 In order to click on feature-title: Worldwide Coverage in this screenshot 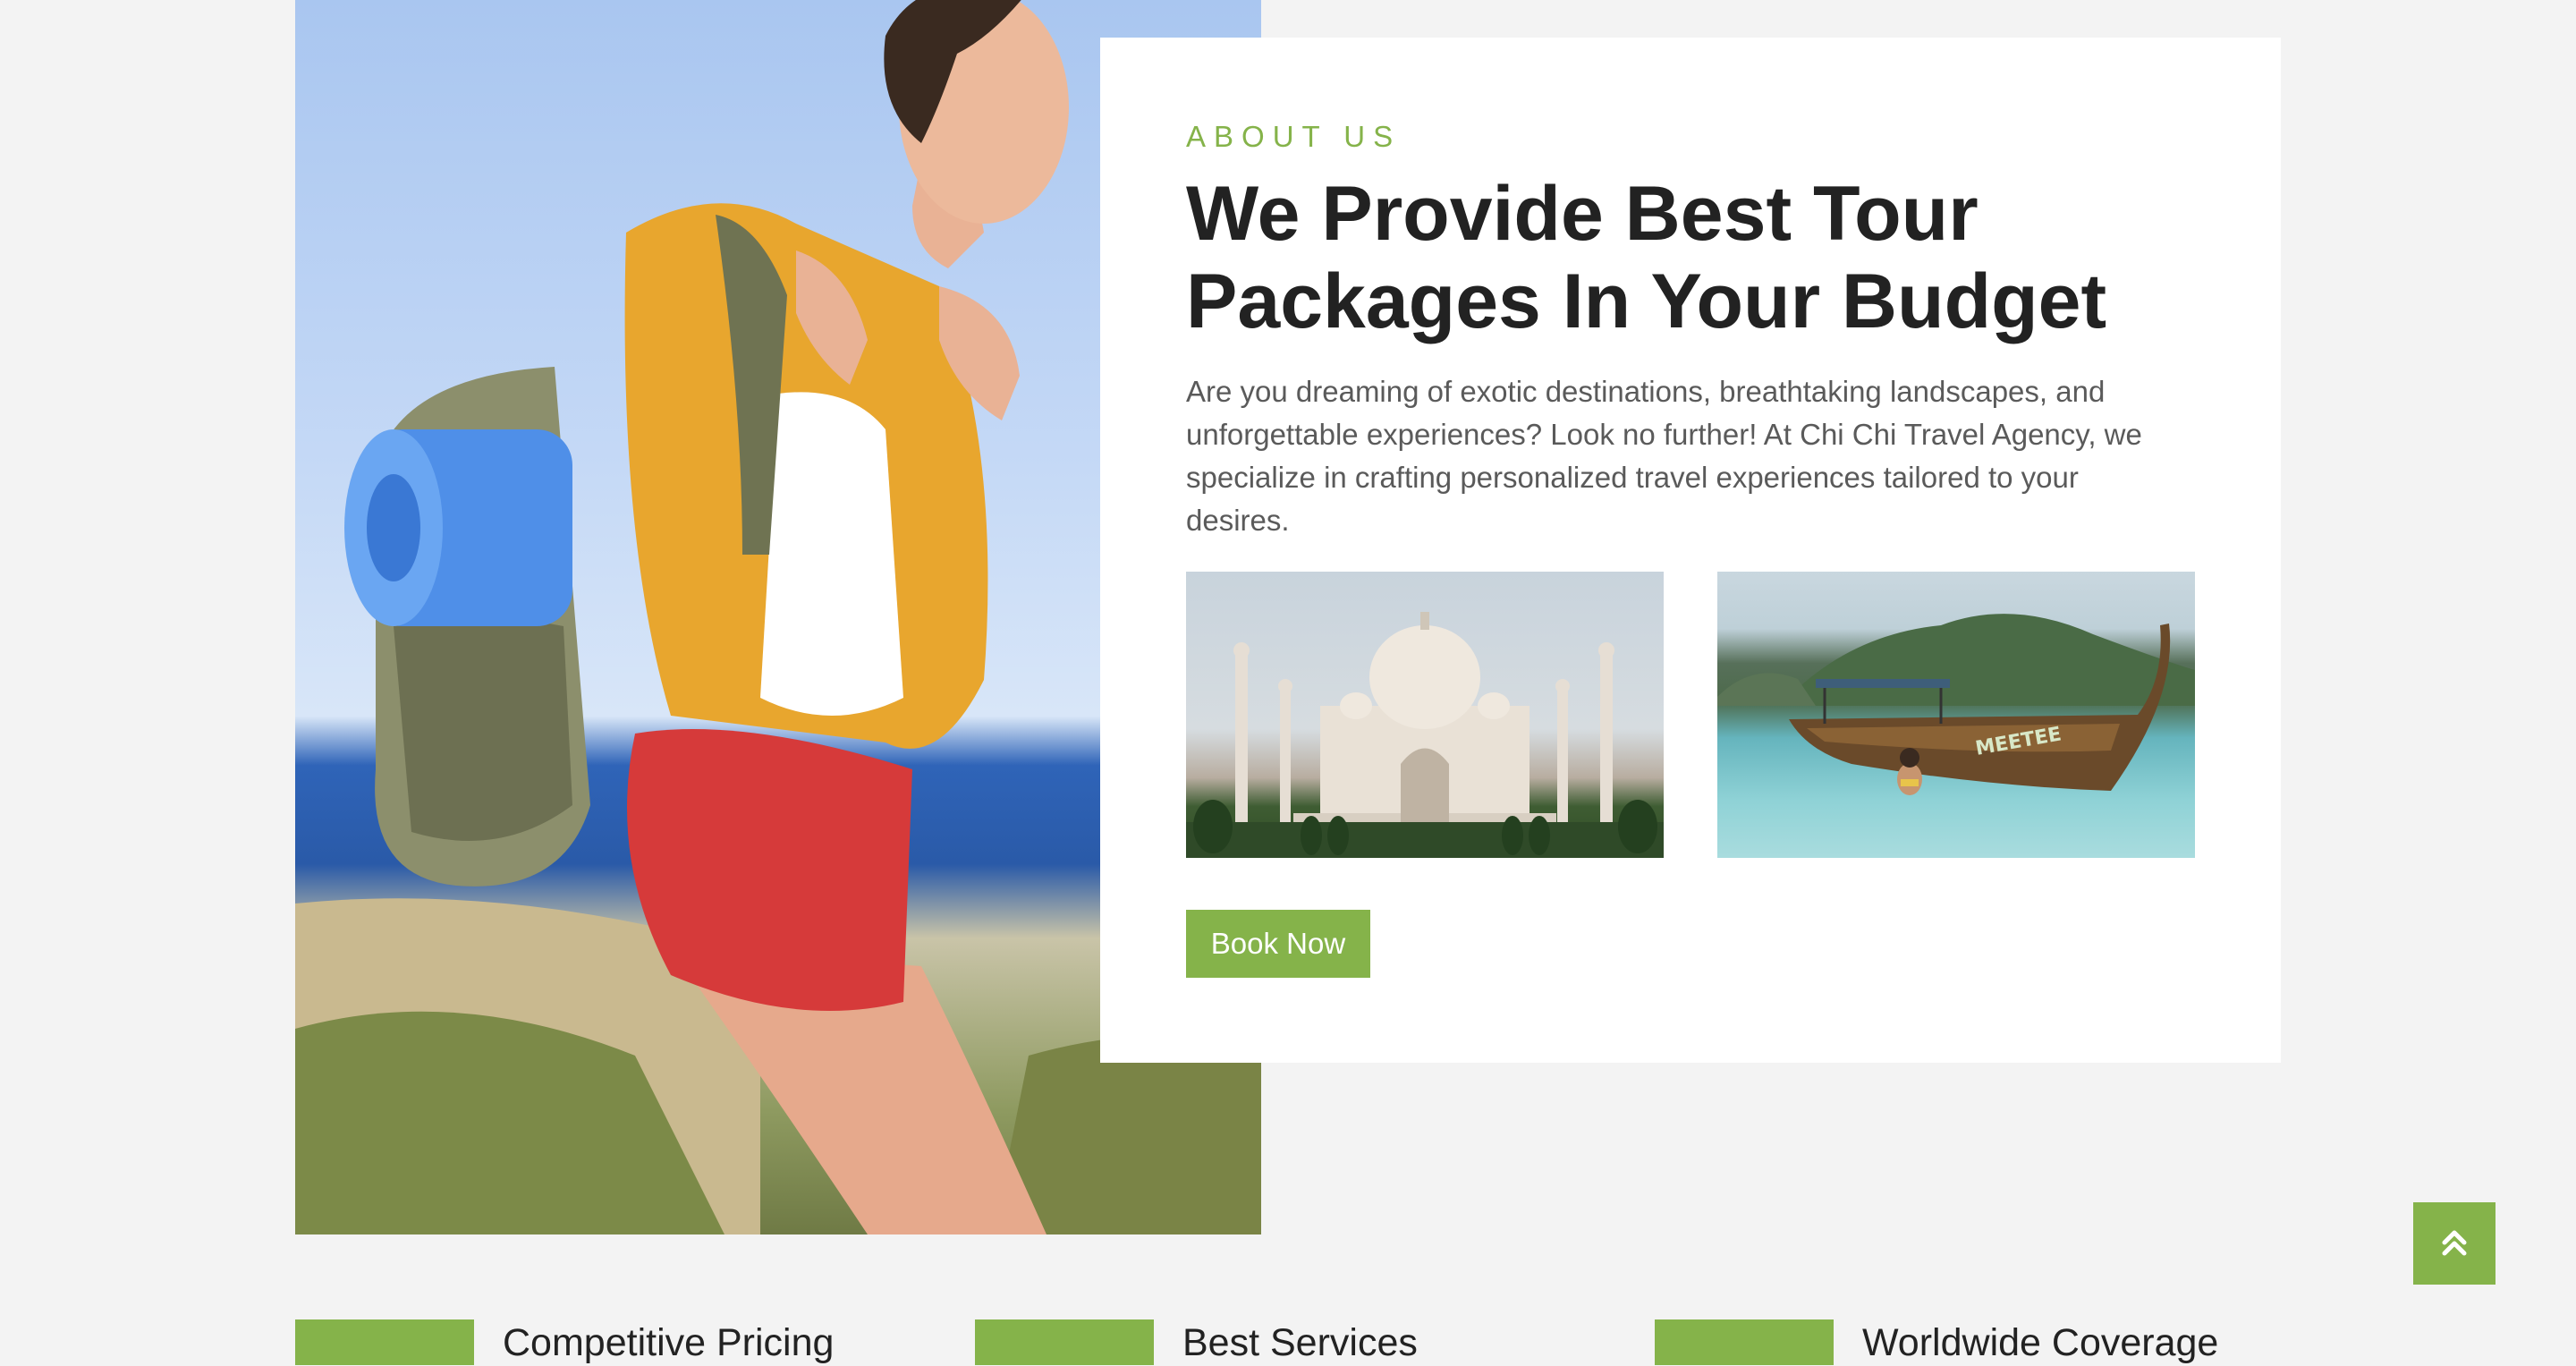, I will do `click(2040, 1342)`.